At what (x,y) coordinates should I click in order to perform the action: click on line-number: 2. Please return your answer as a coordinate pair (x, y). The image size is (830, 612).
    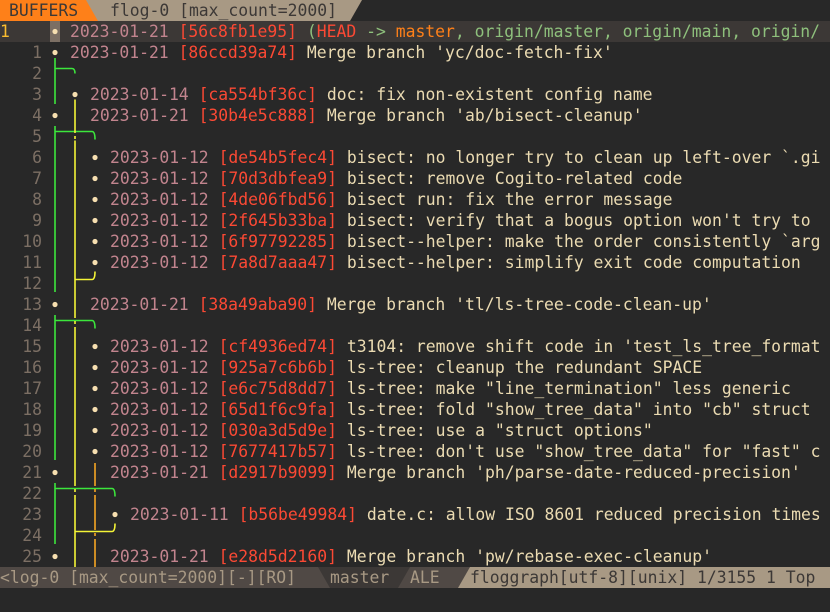
    Looking at the image, I should click on (37, 73).